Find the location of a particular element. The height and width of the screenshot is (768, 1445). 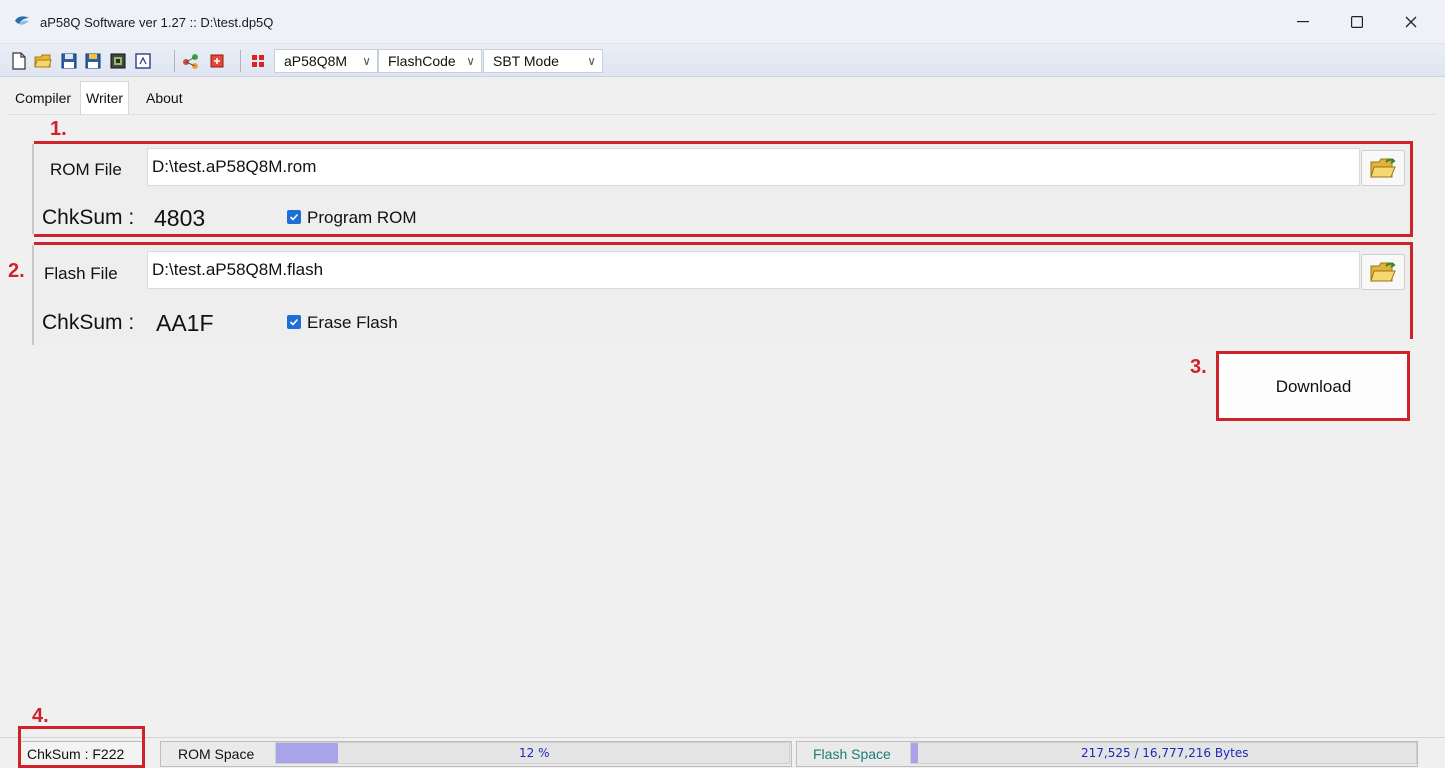

rom-browse-button is located at coordinates (1383, 168).